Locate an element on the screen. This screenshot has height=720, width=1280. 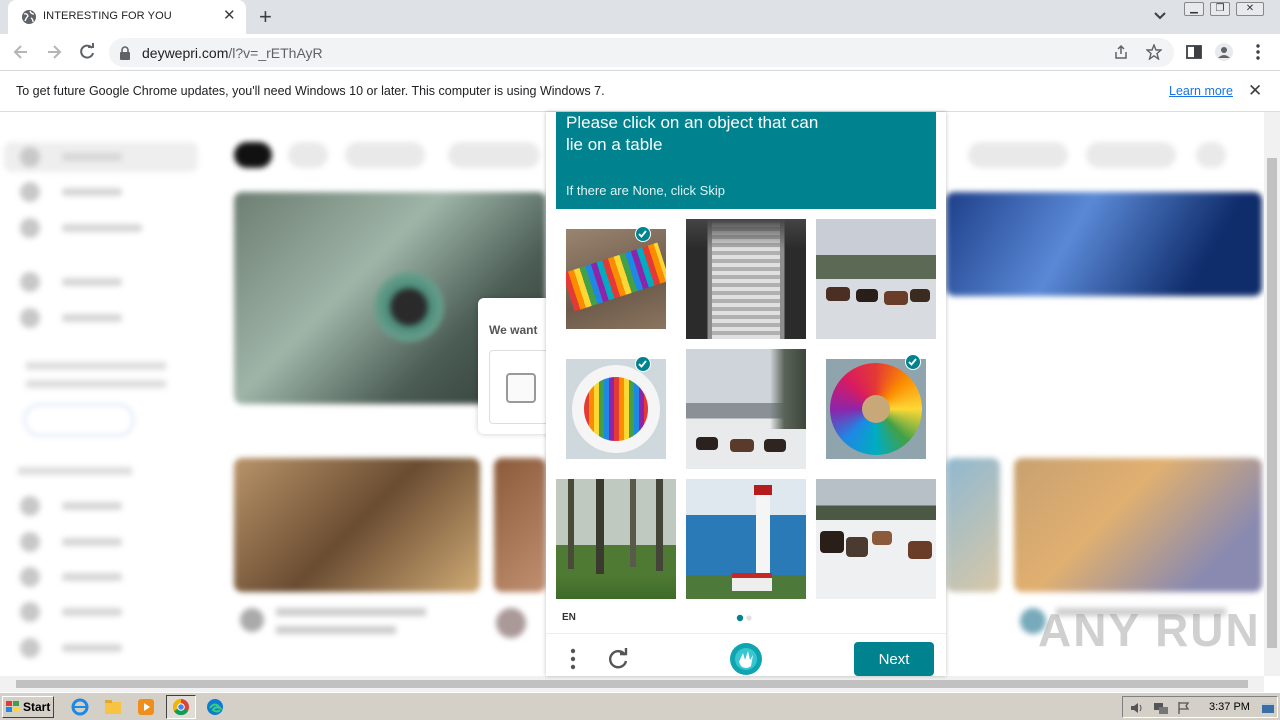
watermark: ANY RUN is located at coordinates (1149, 630).